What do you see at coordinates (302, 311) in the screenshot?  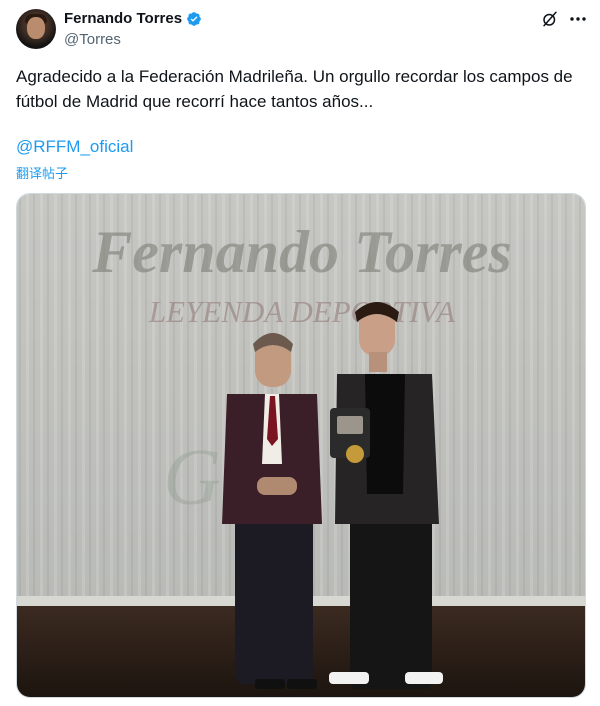 I see `banner-subtitle: LEYENDA DEPORTIVA` at bounding box center [302, 311].